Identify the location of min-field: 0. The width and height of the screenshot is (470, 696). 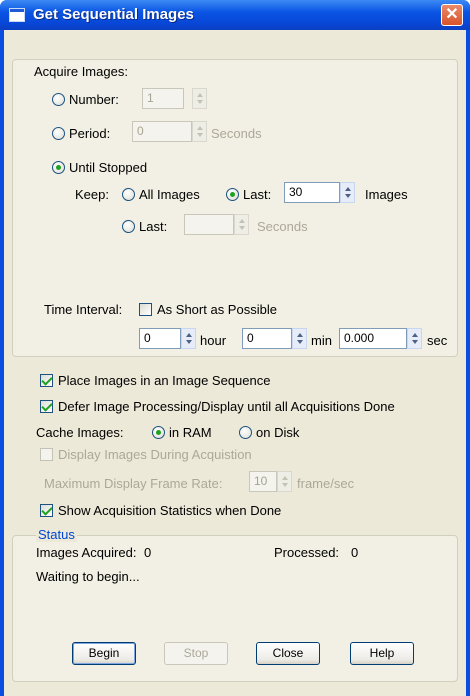
(267, 338).